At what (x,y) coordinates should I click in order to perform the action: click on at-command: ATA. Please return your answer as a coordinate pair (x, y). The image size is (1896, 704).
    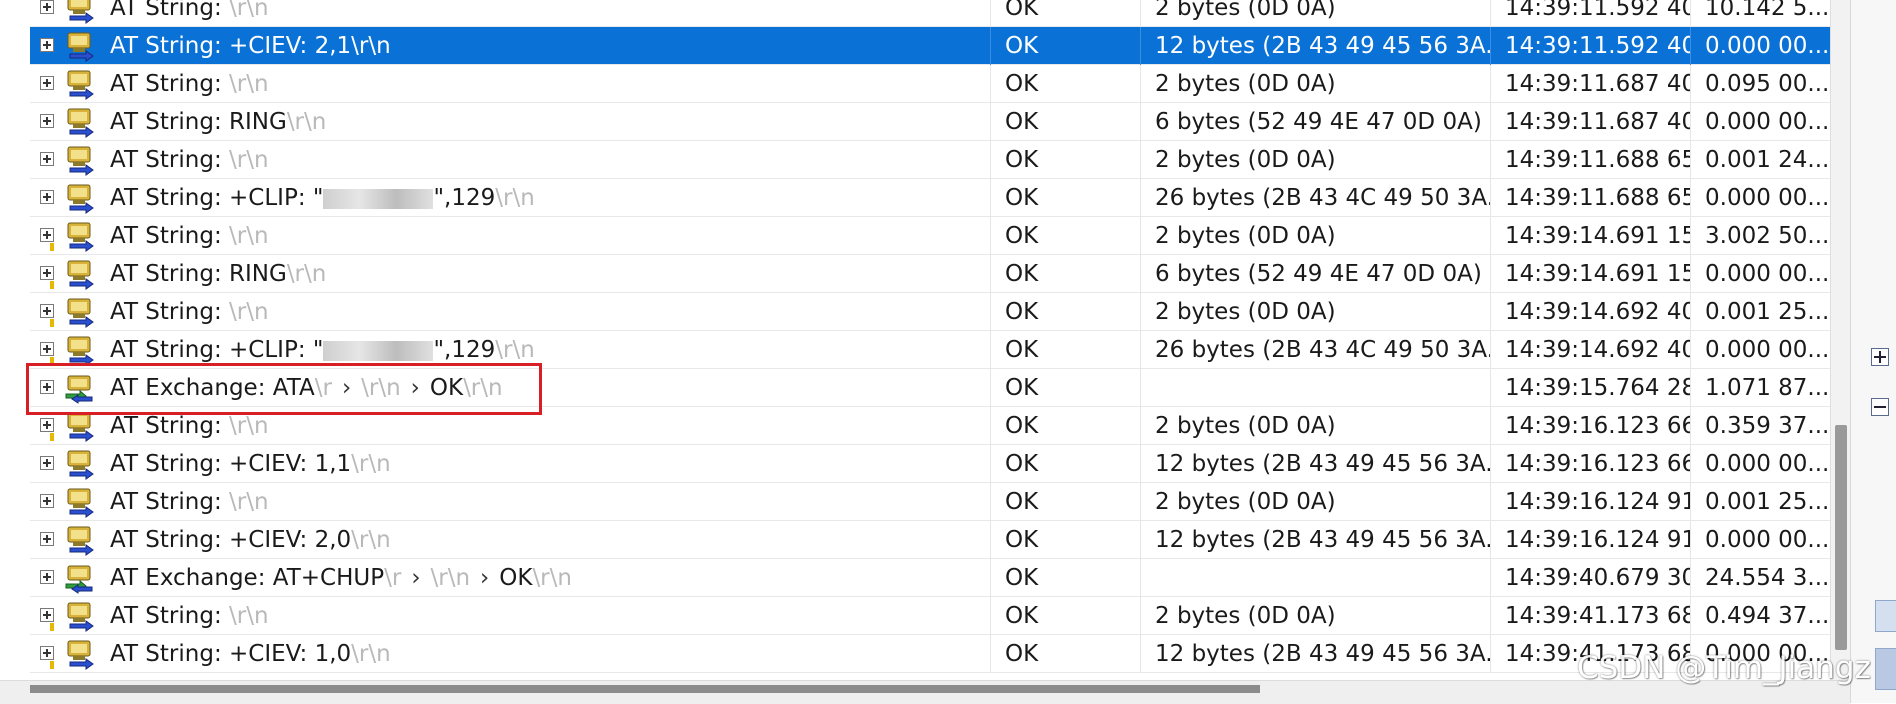
    Looking at the image, I should click on (293, 388).